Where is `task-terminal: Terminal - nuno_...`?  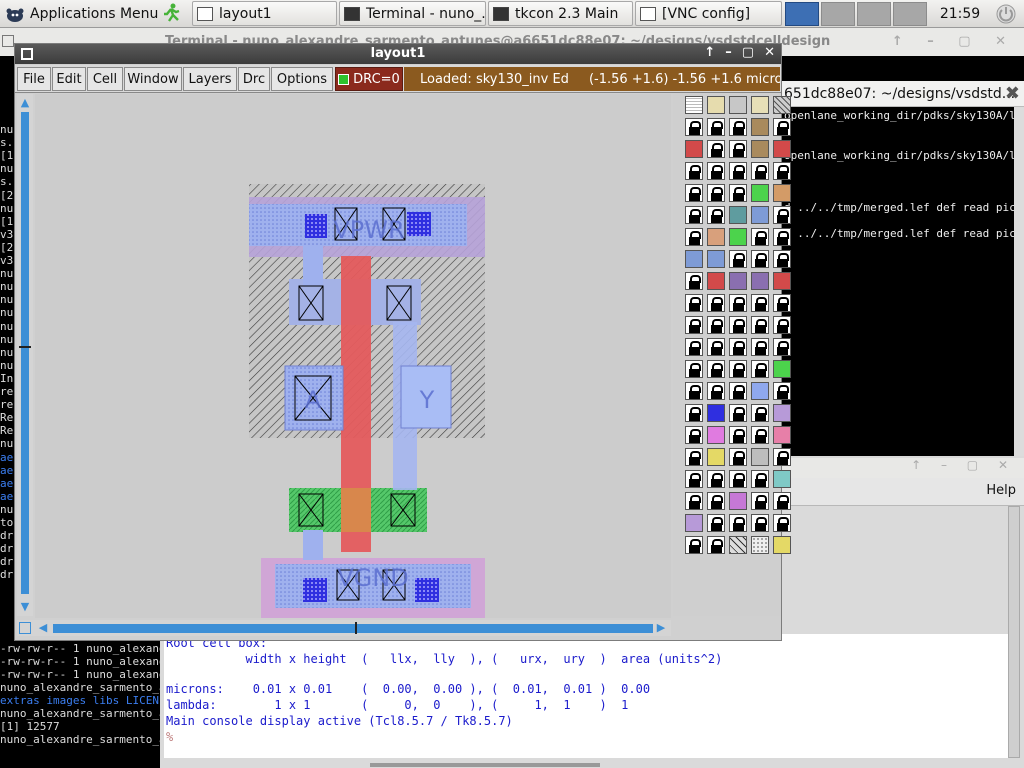
task-terminal: Terminal - nuno_... is located at coordinates (412, 13).